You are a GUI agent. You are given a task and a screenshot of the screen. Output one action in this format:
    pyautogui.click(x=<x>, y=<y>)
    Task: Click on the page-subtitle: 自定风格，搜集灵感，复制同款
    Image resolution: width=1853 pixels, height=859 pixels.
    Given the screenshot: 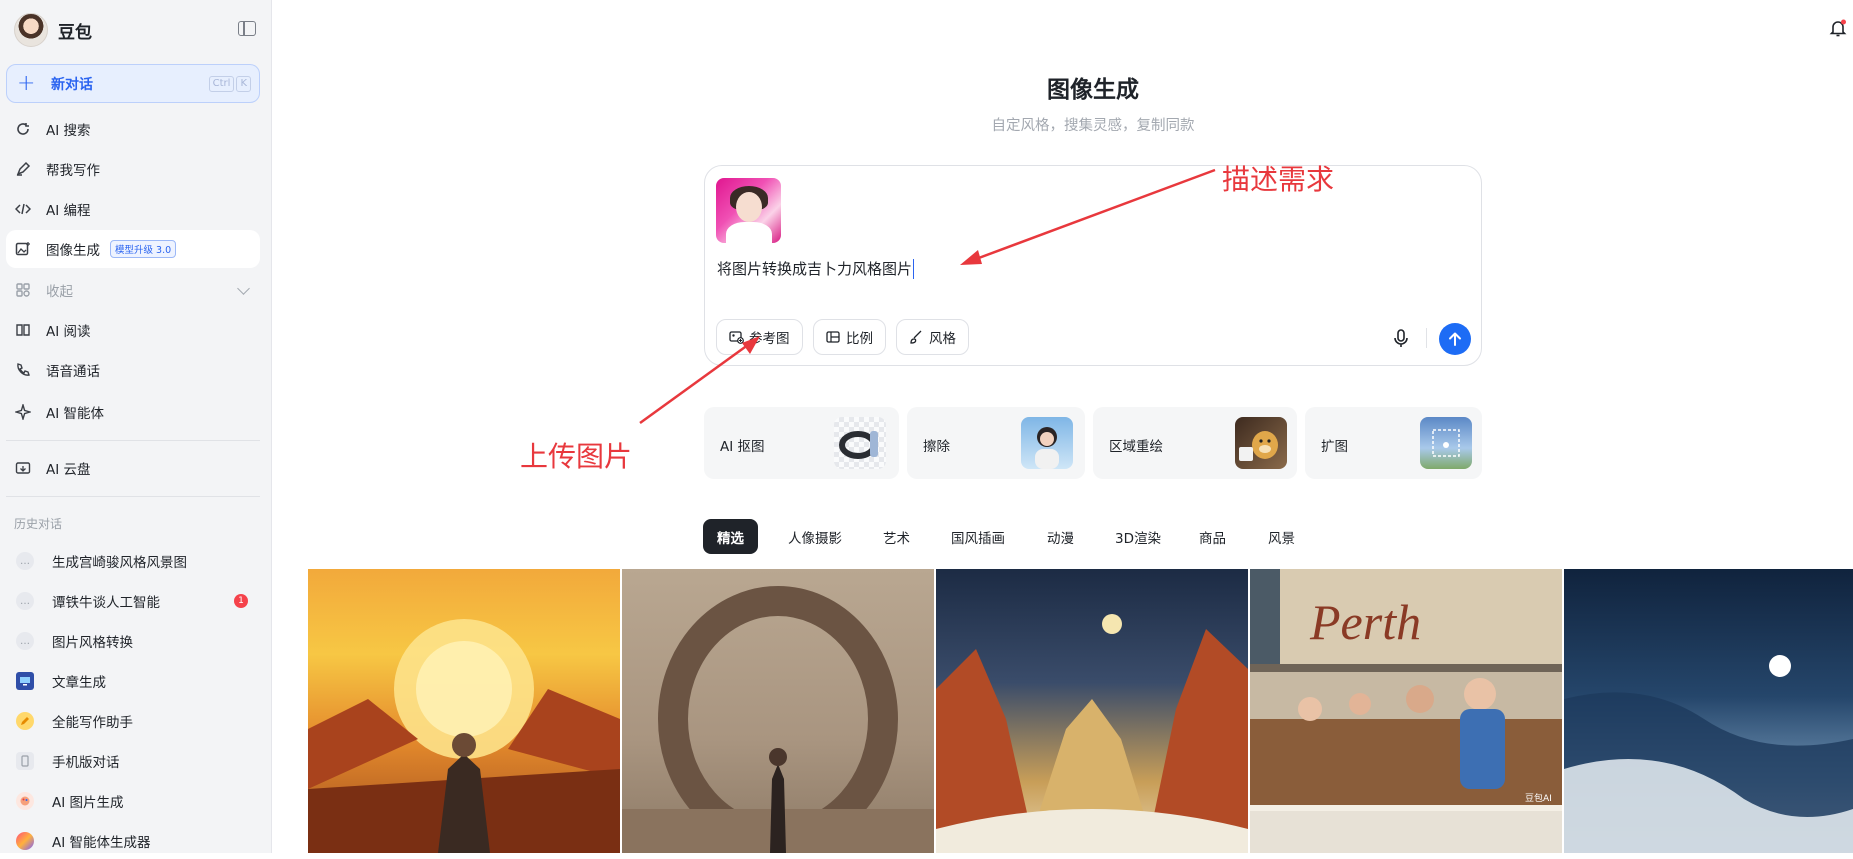 What is the action you would take?
    pyautogui.click(x=1093, y=126)
    